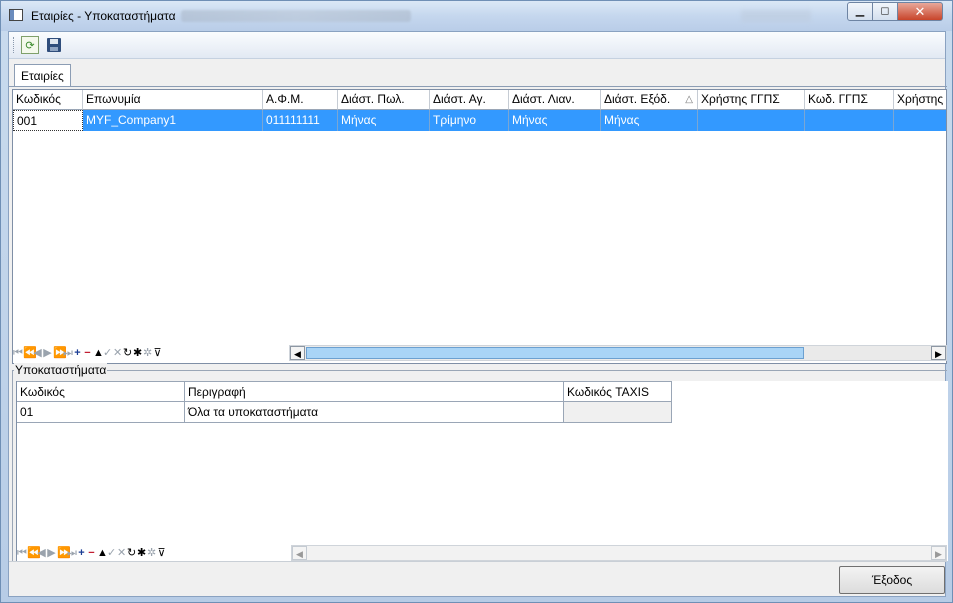 Image resolution: width=953 pixels, height=603 pixels. What do you see at coordinates (30, 45) in the screenshot?
I see `refresh-icon: ⟳` at bounding box center [30, 45].